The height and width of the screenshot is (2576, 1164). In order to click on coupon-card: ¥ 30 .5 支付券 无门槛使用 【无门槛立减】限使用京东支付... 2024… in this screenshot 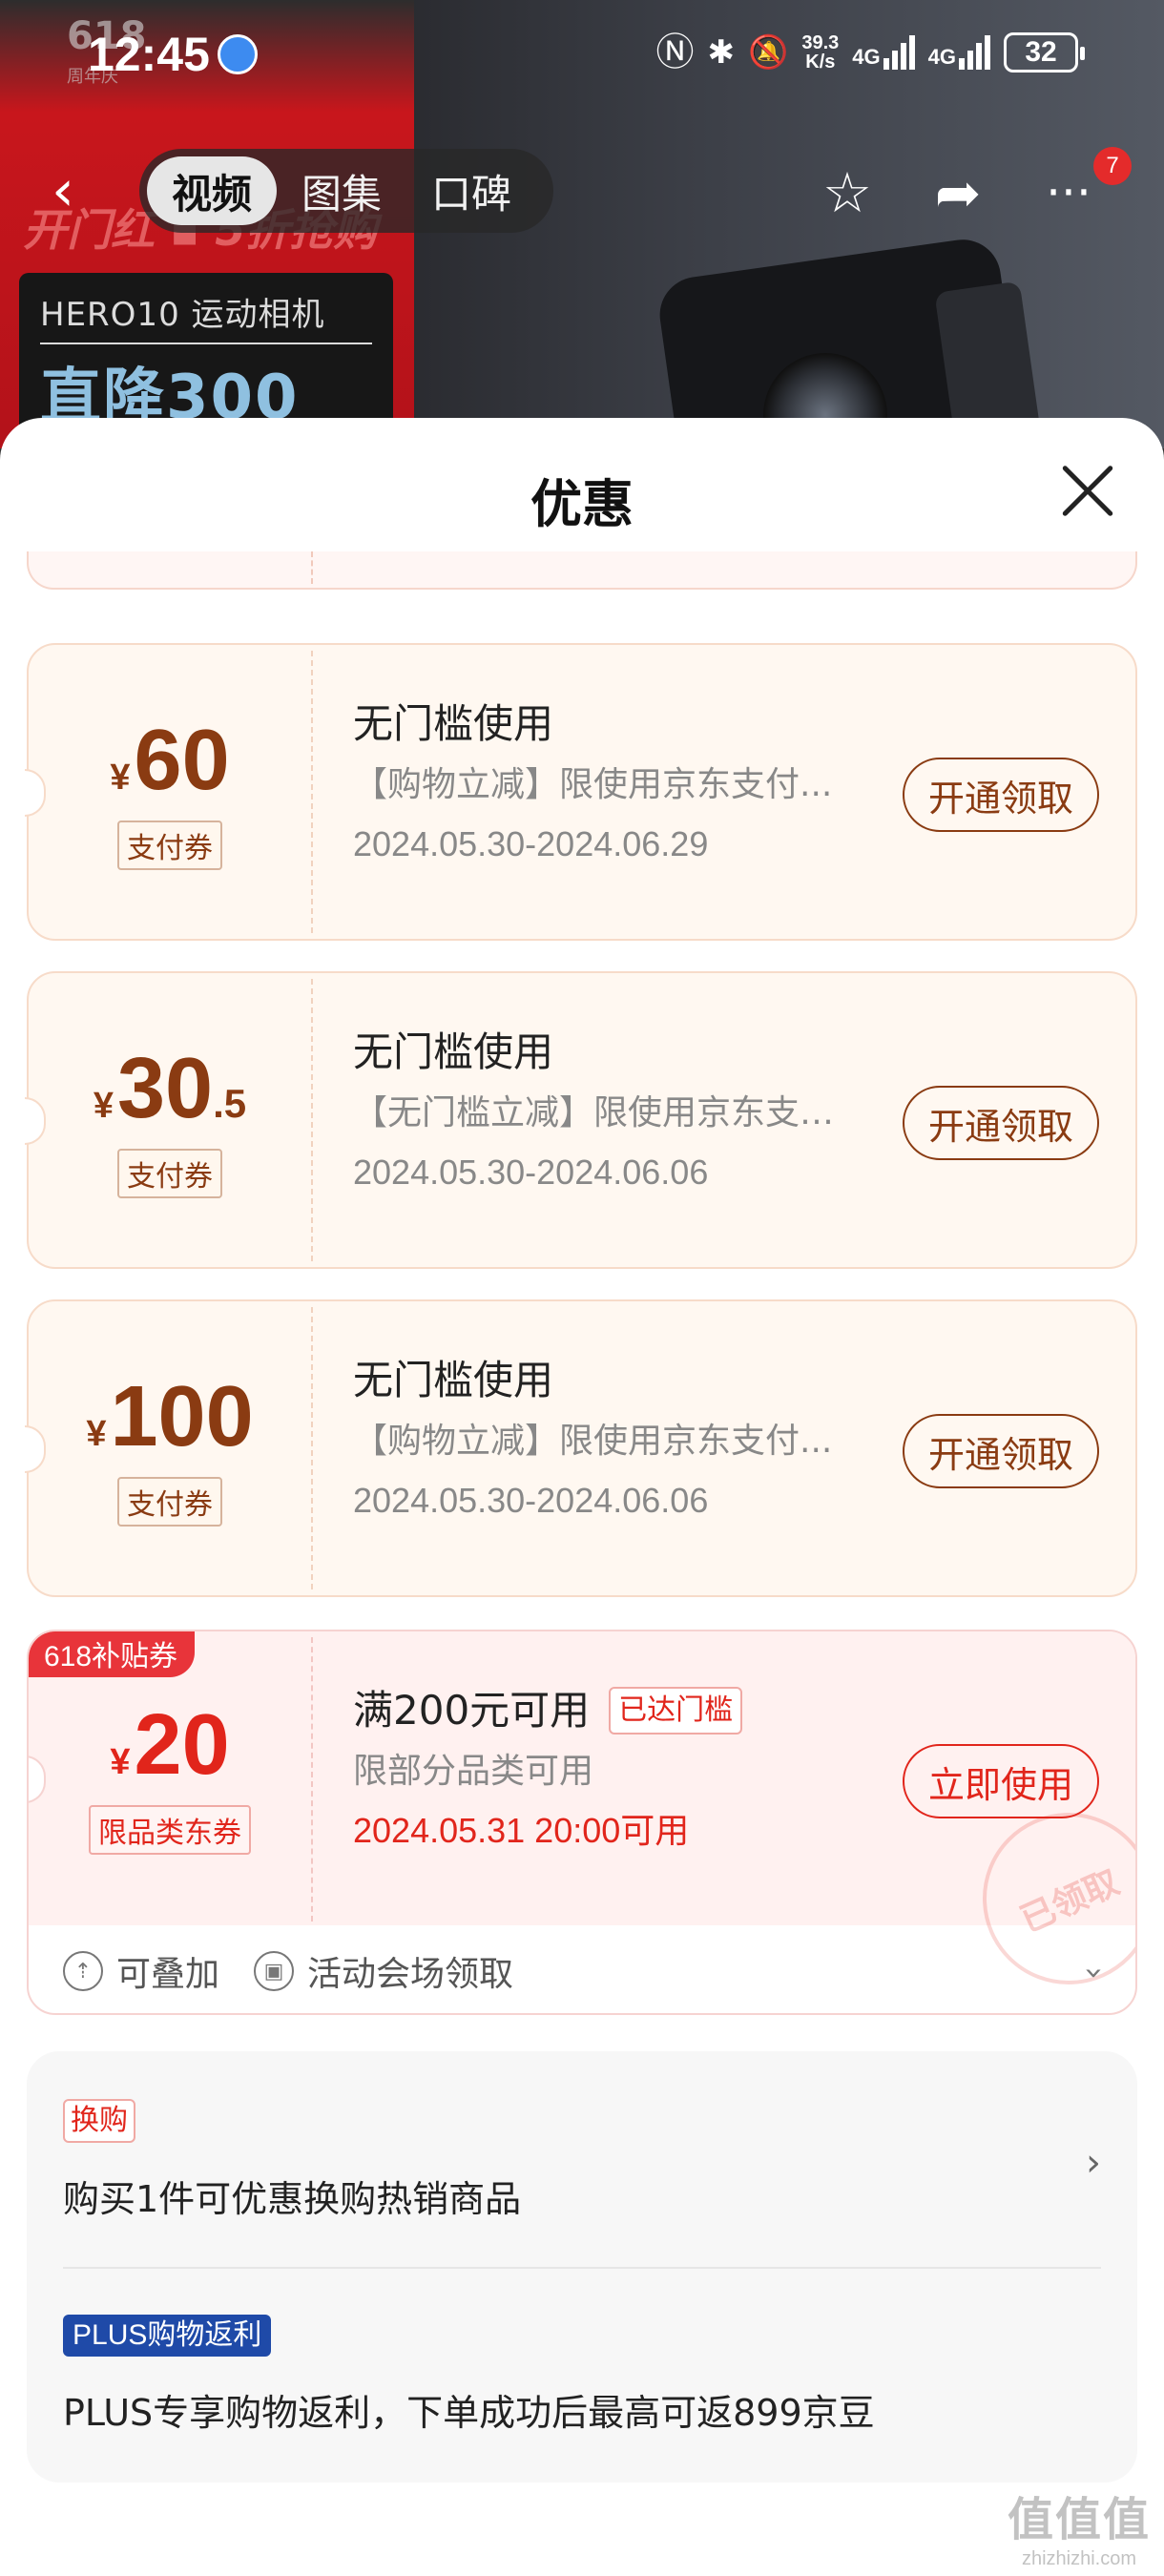, I will do `click(581, 1121)`.